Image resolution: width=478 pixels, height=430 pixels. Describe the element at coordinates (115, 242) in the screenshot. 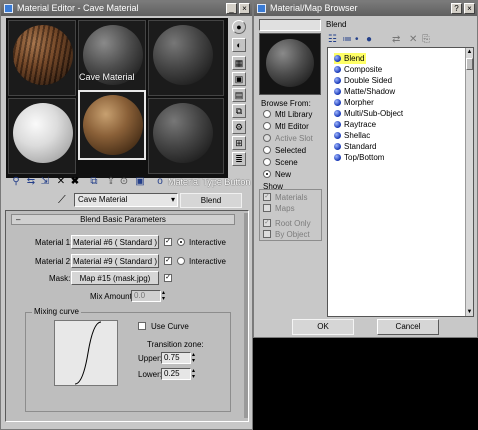

I see `material1-button: Material #6 ( Standard )` at that location.